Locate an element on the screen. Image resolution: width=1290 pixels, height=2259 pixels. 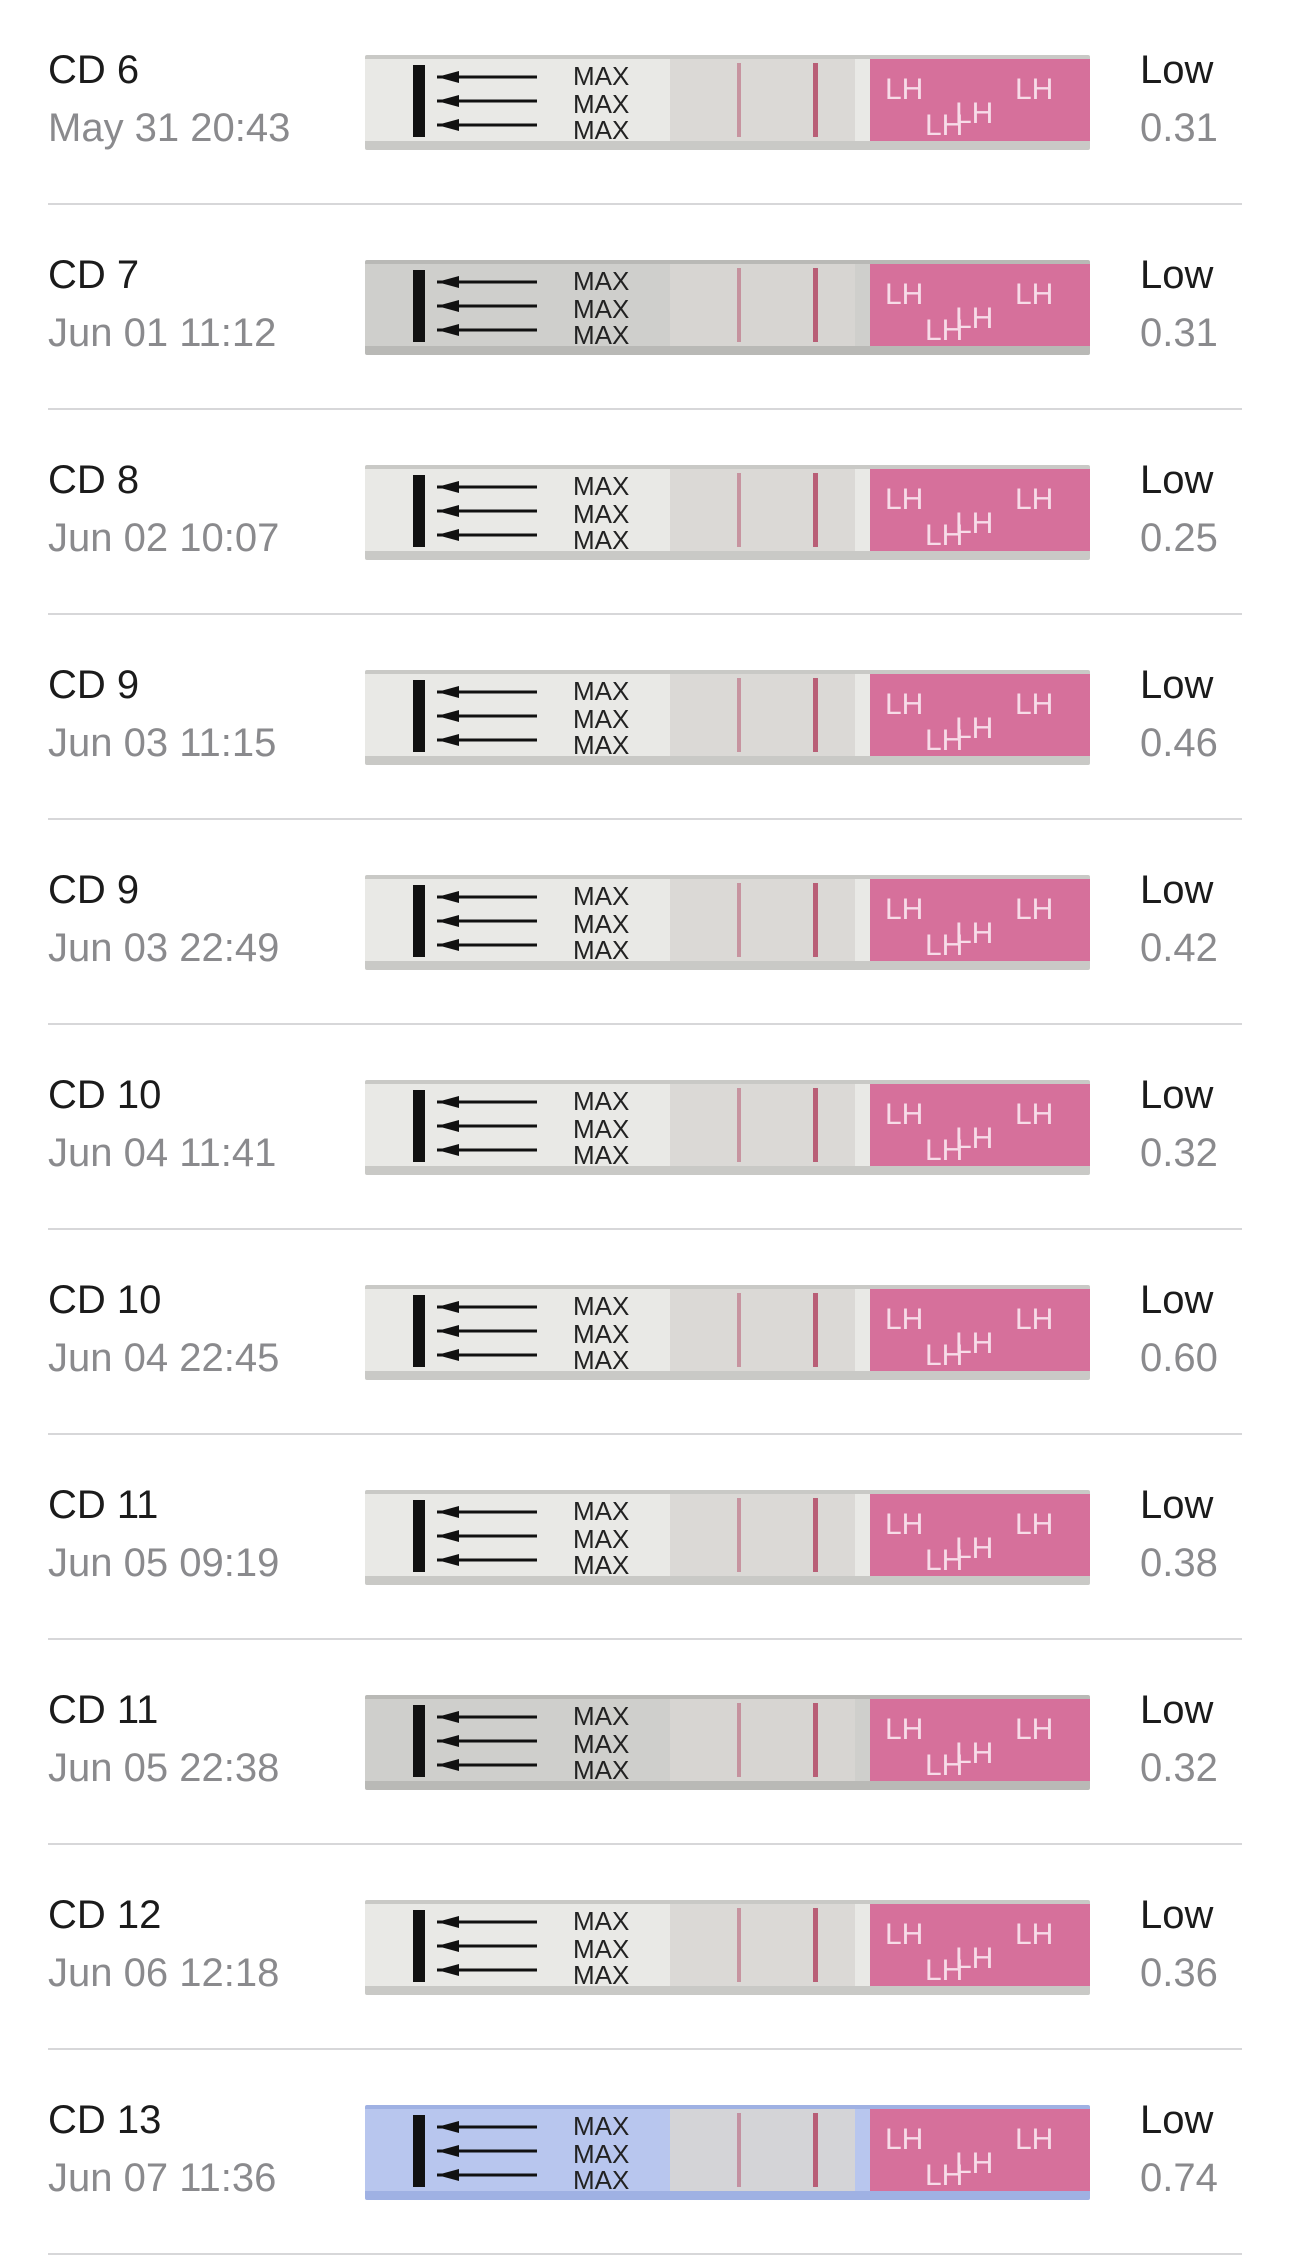
test-entry-row: CD 8 Jun 02 10:07 MAX MAX MAX LH LH LH LH Low 0.25 is located at coordinates (645, 512).